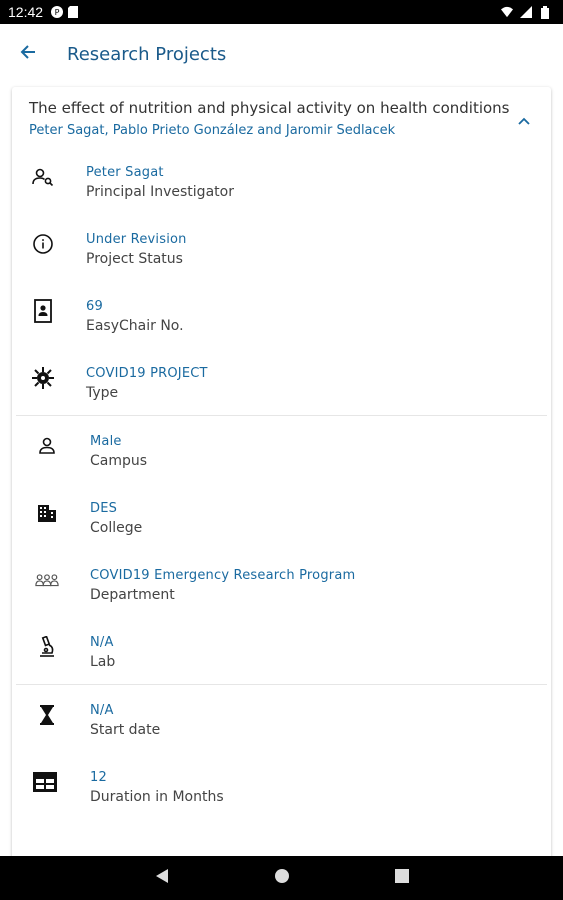  Describe the element at coordinates (102, 393) in the screenshot. I see `type-label: Type` at that location.